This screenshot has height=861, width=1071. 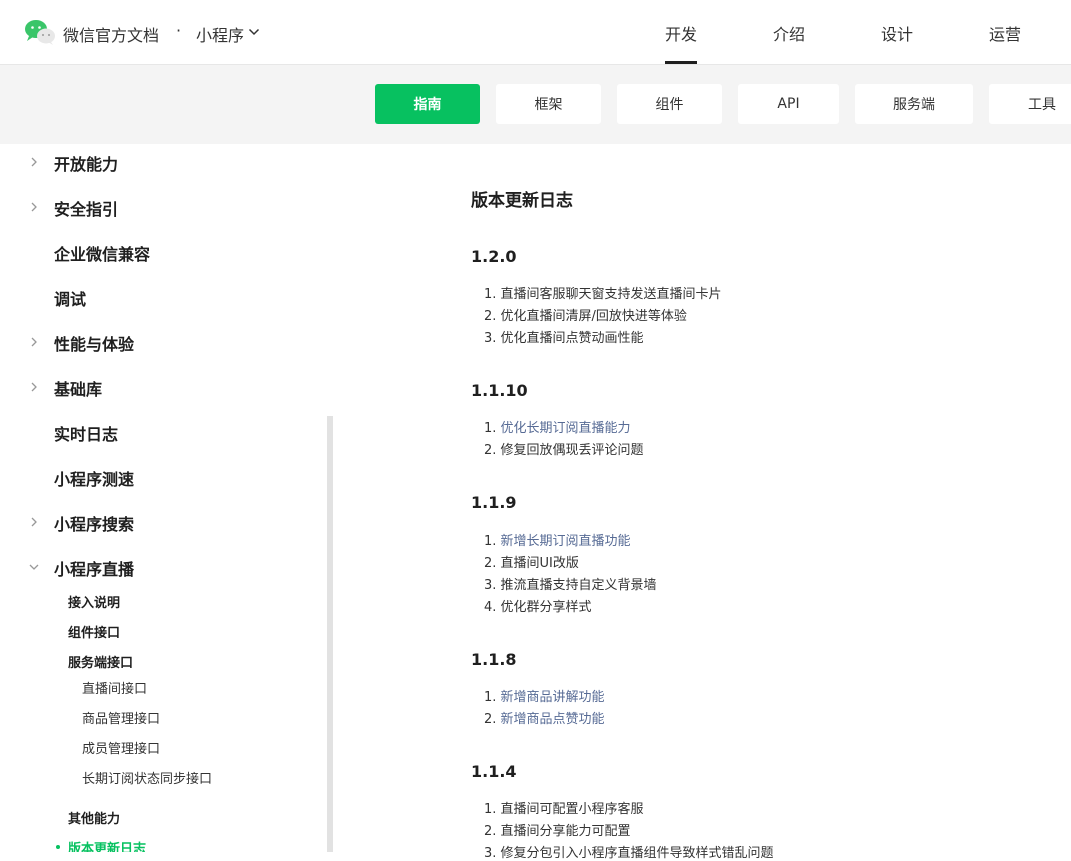 What do you see at coordinates (1030, 104) in the screenshot?
I see `tab-tools: 工具` at bounding box center [1030, 104].